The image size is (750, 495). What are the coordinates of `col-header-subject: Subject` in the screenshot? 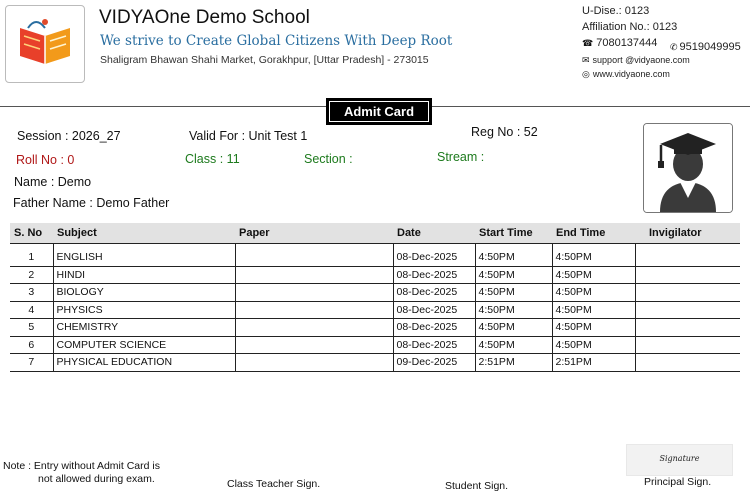 It's located at (144, 233).